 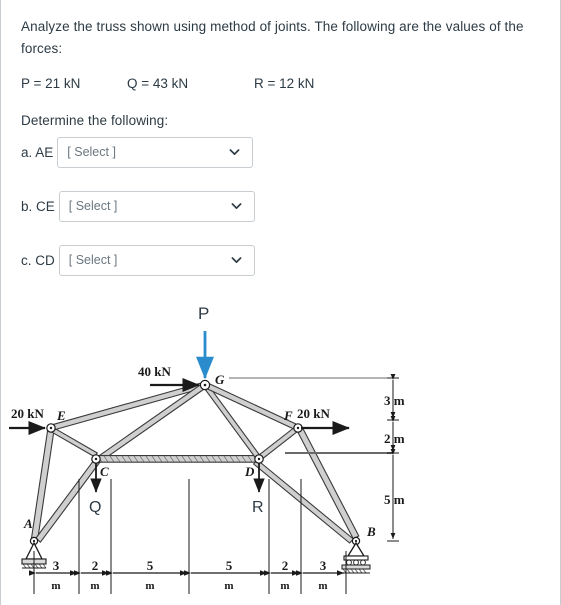 I want to click on answer-label-ce: b. CE, so click(x=38, y=206).